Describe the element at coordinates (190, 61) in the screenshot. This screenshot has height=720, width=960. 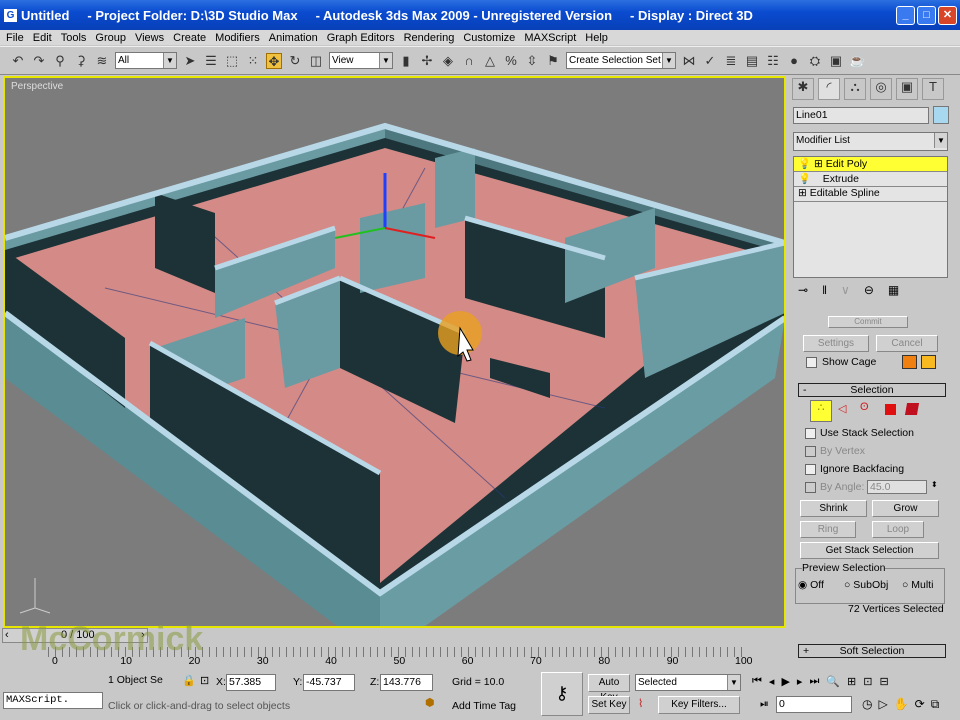
I see `select-icon: ➤` at that location.